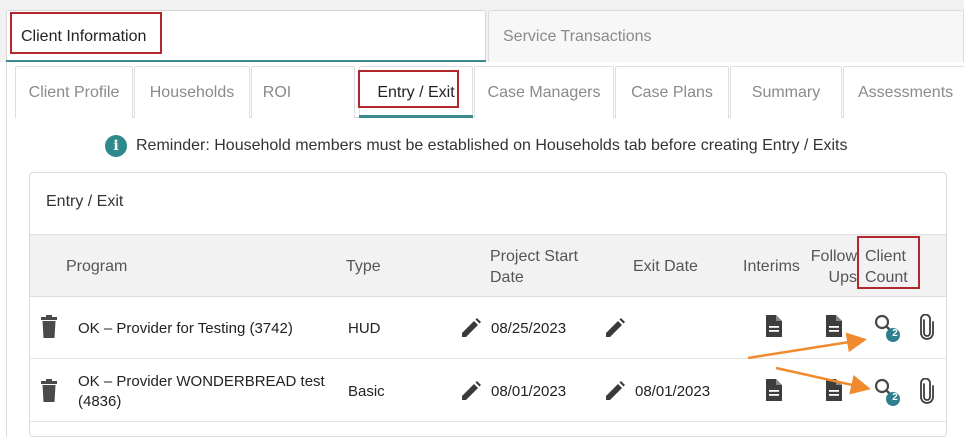 This screenshot has height=437, width=964. I want to click on column-header-interims: Interims, so click(771, 266).